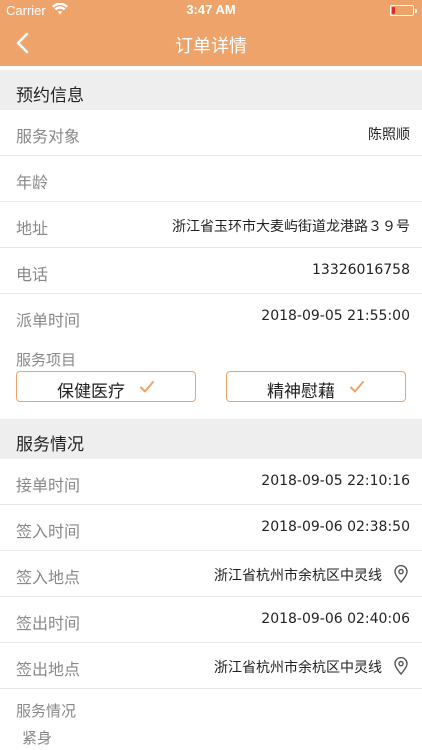 This screenshot has height=750, width=422. I want to click on row-label: 签入地点, so click(48, 577).